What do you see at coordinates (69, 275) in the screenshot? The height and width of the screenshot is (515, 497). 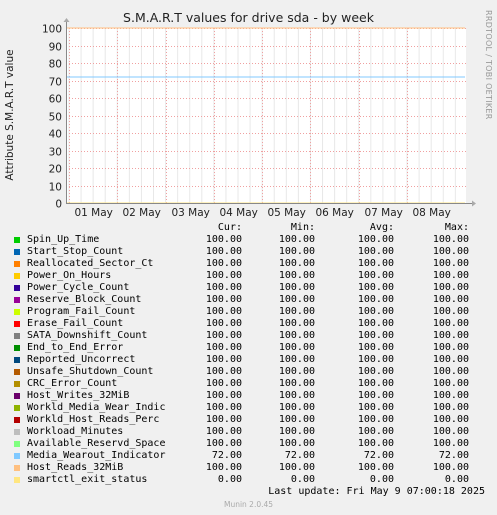 I see `legend-series-name: Power_On_Hours` at bounding box center [69, 275].